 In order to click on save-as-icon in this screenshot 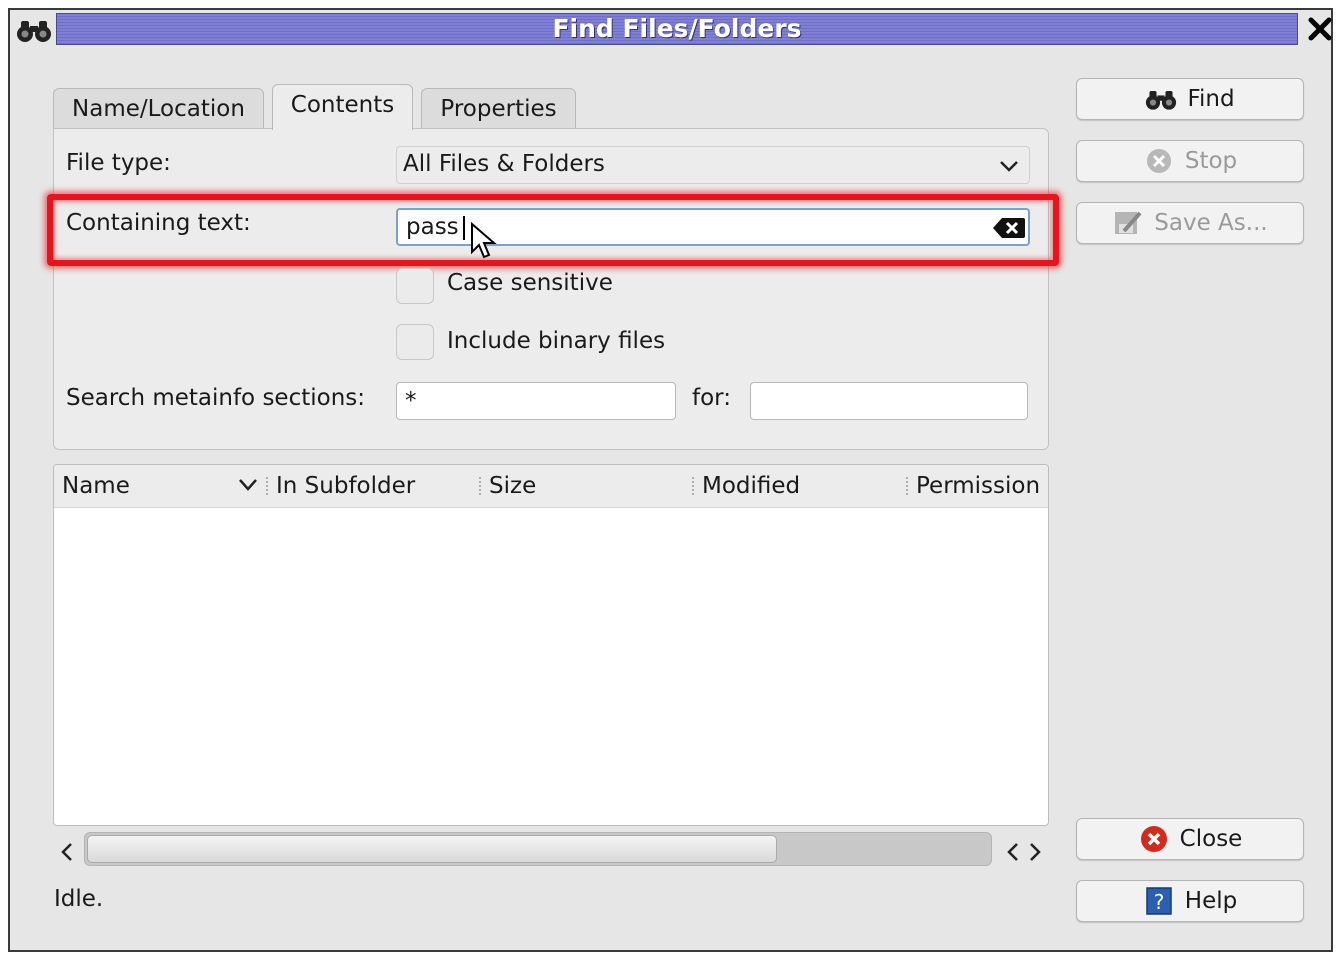, I will do `click(1128, 222)`.